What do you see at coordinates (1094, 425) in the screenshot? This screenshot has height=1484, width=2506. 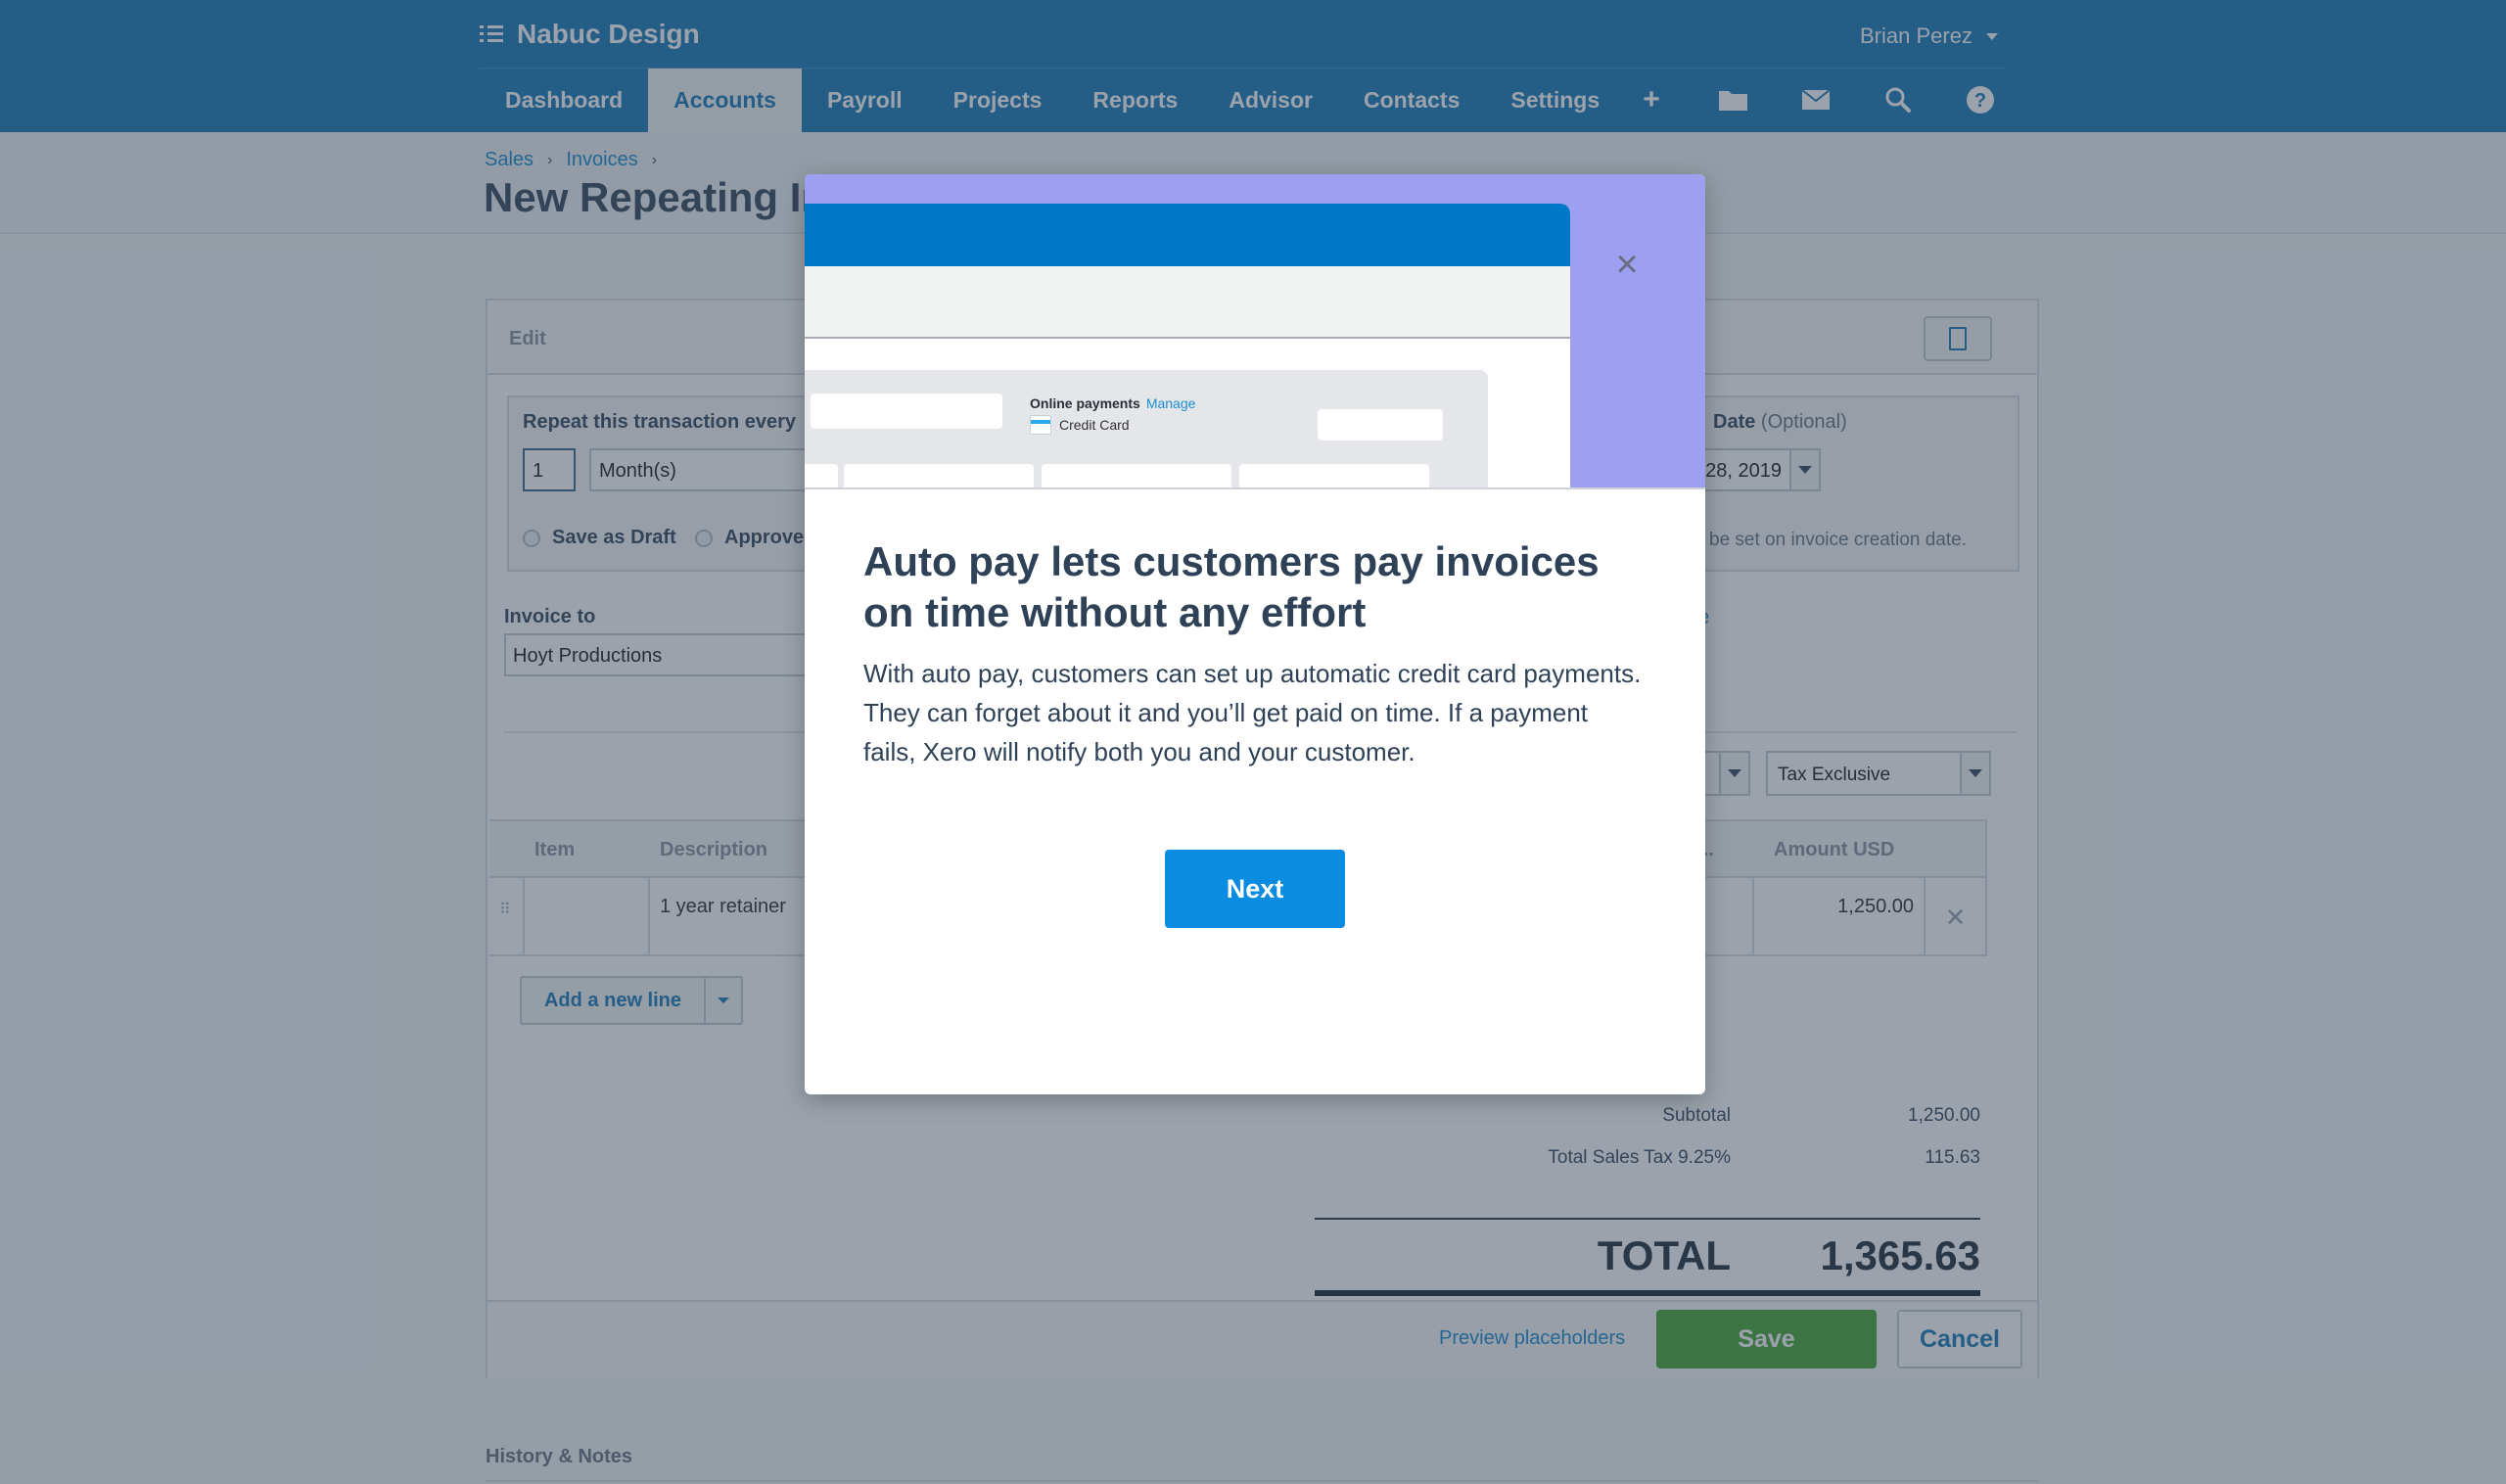 I see `credit-card-text: Credit Card` at bounding box center [1094, 425].